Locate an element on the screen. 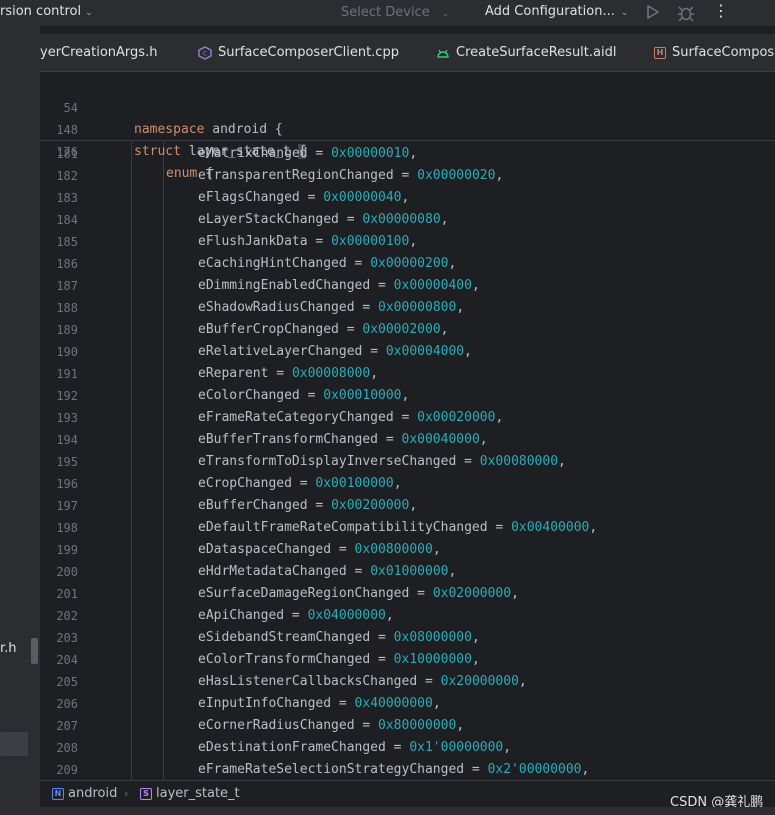 Image resolution: width=775 pixels, height=815 pixels. enum-constant: eDestinationFrameChanged is located at coordinates (292, 747).